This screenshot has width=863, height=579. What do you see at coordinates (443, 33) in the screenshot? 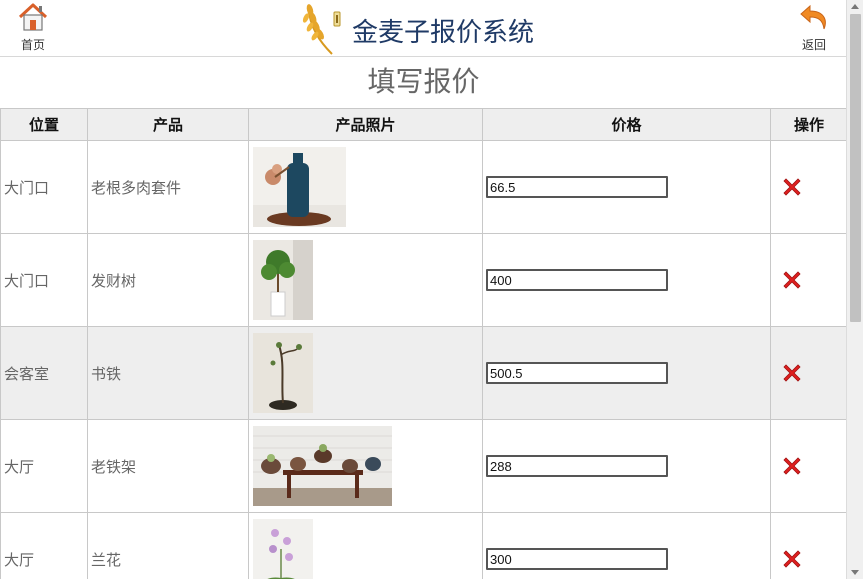
I see `app-title: 金麦子报价系统` at bounding box center [443, 33].